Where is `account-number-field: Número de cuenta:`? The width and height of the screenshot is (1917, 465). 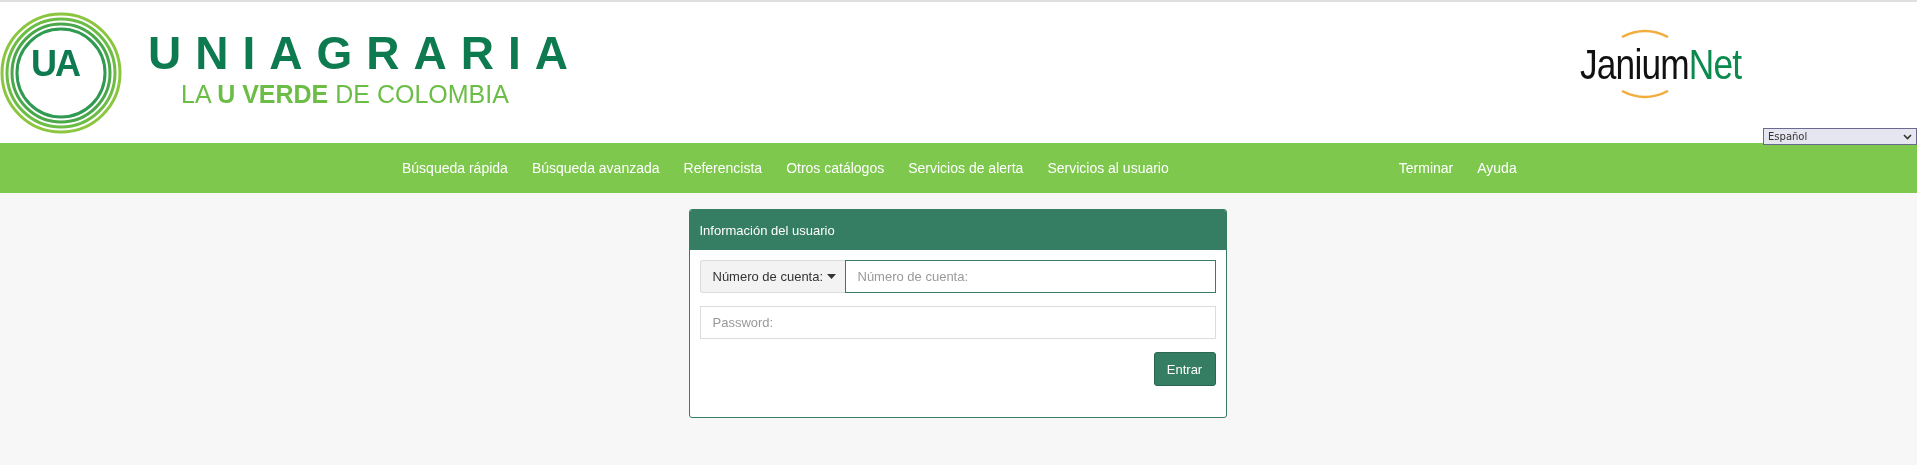
account-number-field: Número de cuenta: is located at coordinates (1030, 276).